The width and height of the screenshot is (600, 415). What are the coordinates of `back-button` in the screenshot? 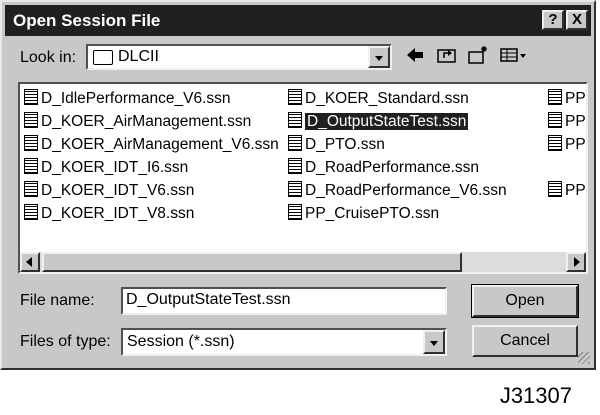 It's located at (415, 57).